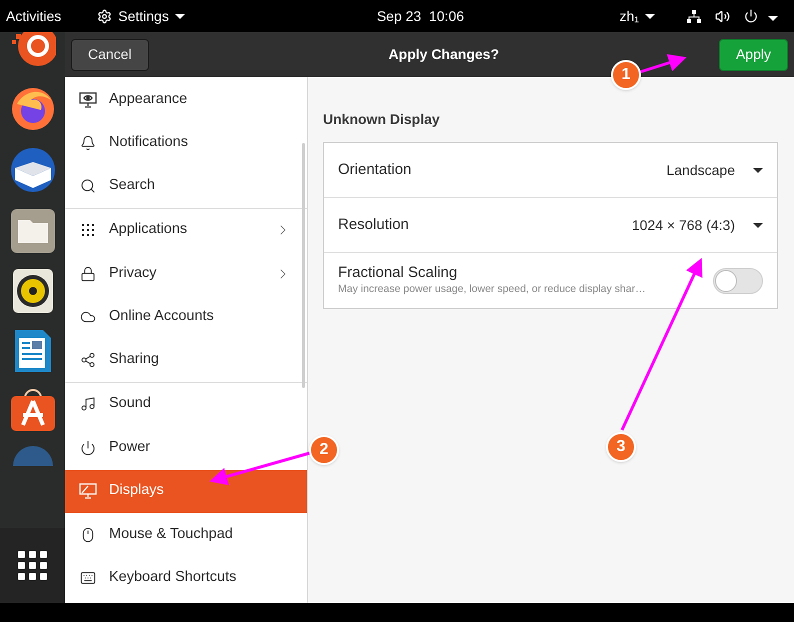 The width and height of the screenshot is (794, 622). Describe the element at coordinates (148, 142) in the screenshot. I see `item-label: Notifications` at that location.